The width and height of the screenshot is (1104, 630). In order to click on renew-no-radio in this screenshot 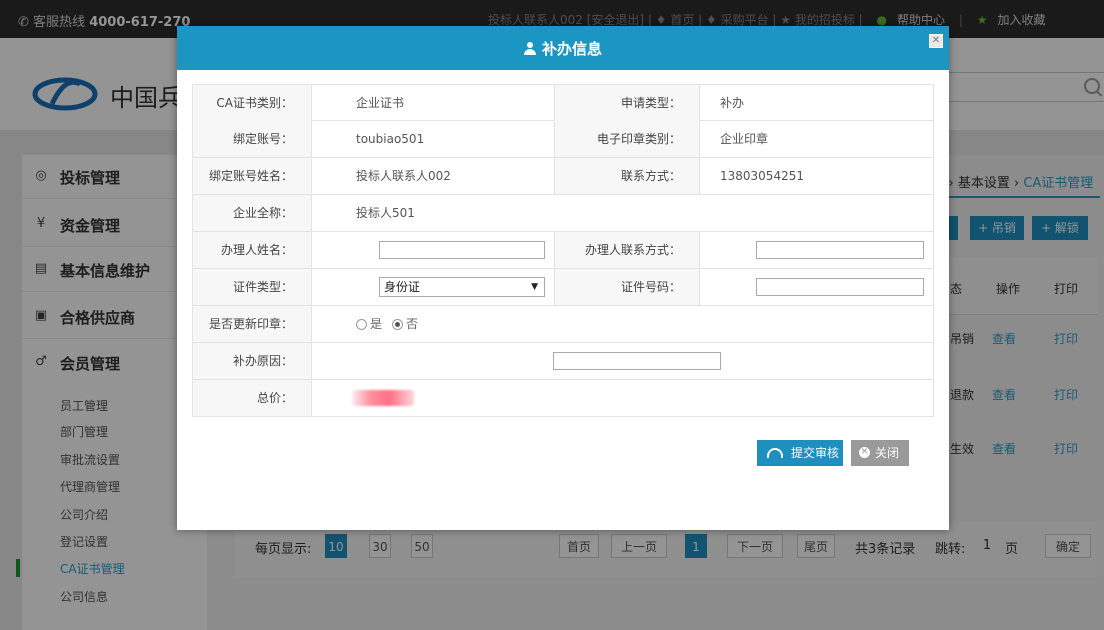, I will do `click(397, 324)`.